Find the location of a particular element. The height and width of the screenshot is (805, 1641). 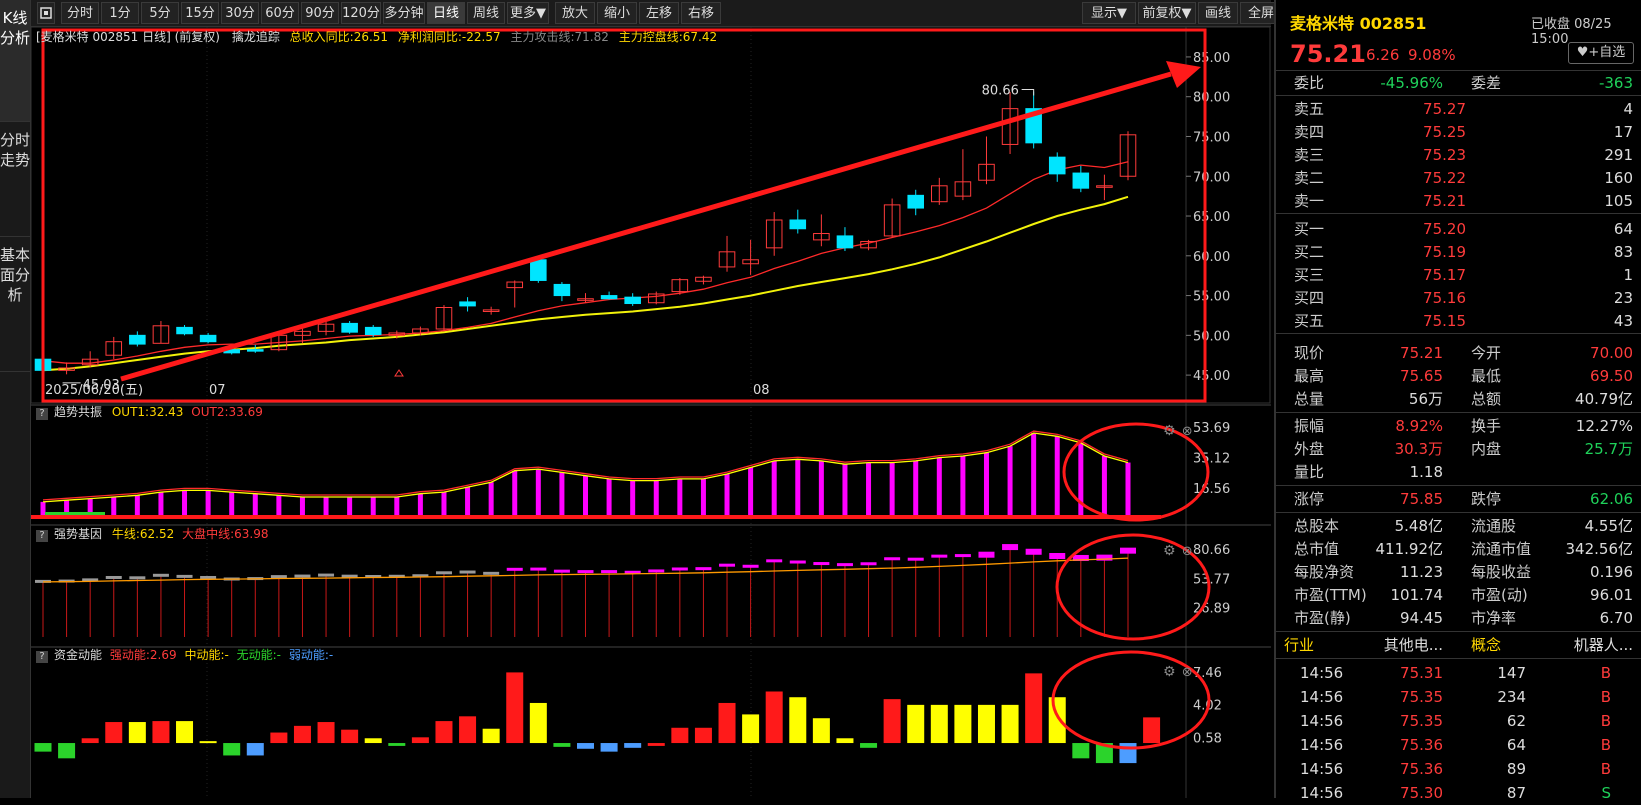

heart-icon: ♥ is located at coordinates (1582, 52).